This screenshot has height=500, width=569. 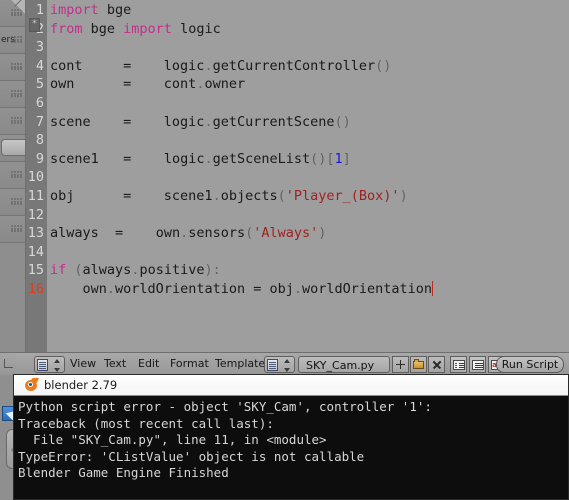 What do you see at coordinates (32, 385) in the screenshot?
I see `blender-logo-icon` at bounding box center [32, 385].